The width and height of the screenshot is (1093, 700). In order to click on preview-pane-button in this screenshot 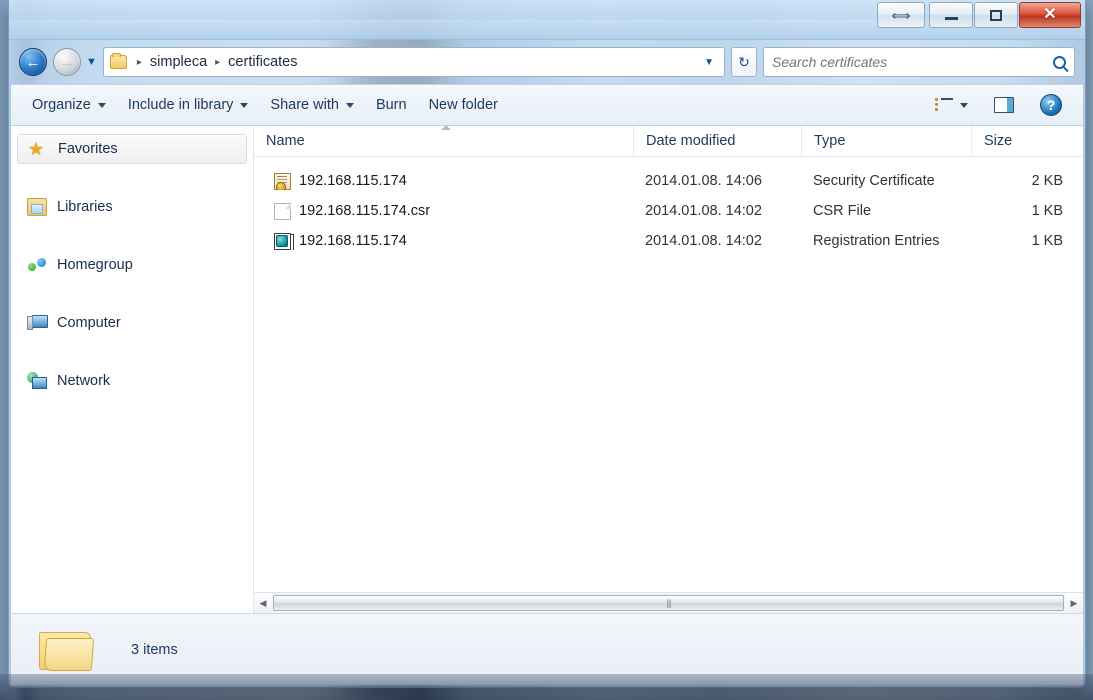, I will do `click(1004, 105)`.